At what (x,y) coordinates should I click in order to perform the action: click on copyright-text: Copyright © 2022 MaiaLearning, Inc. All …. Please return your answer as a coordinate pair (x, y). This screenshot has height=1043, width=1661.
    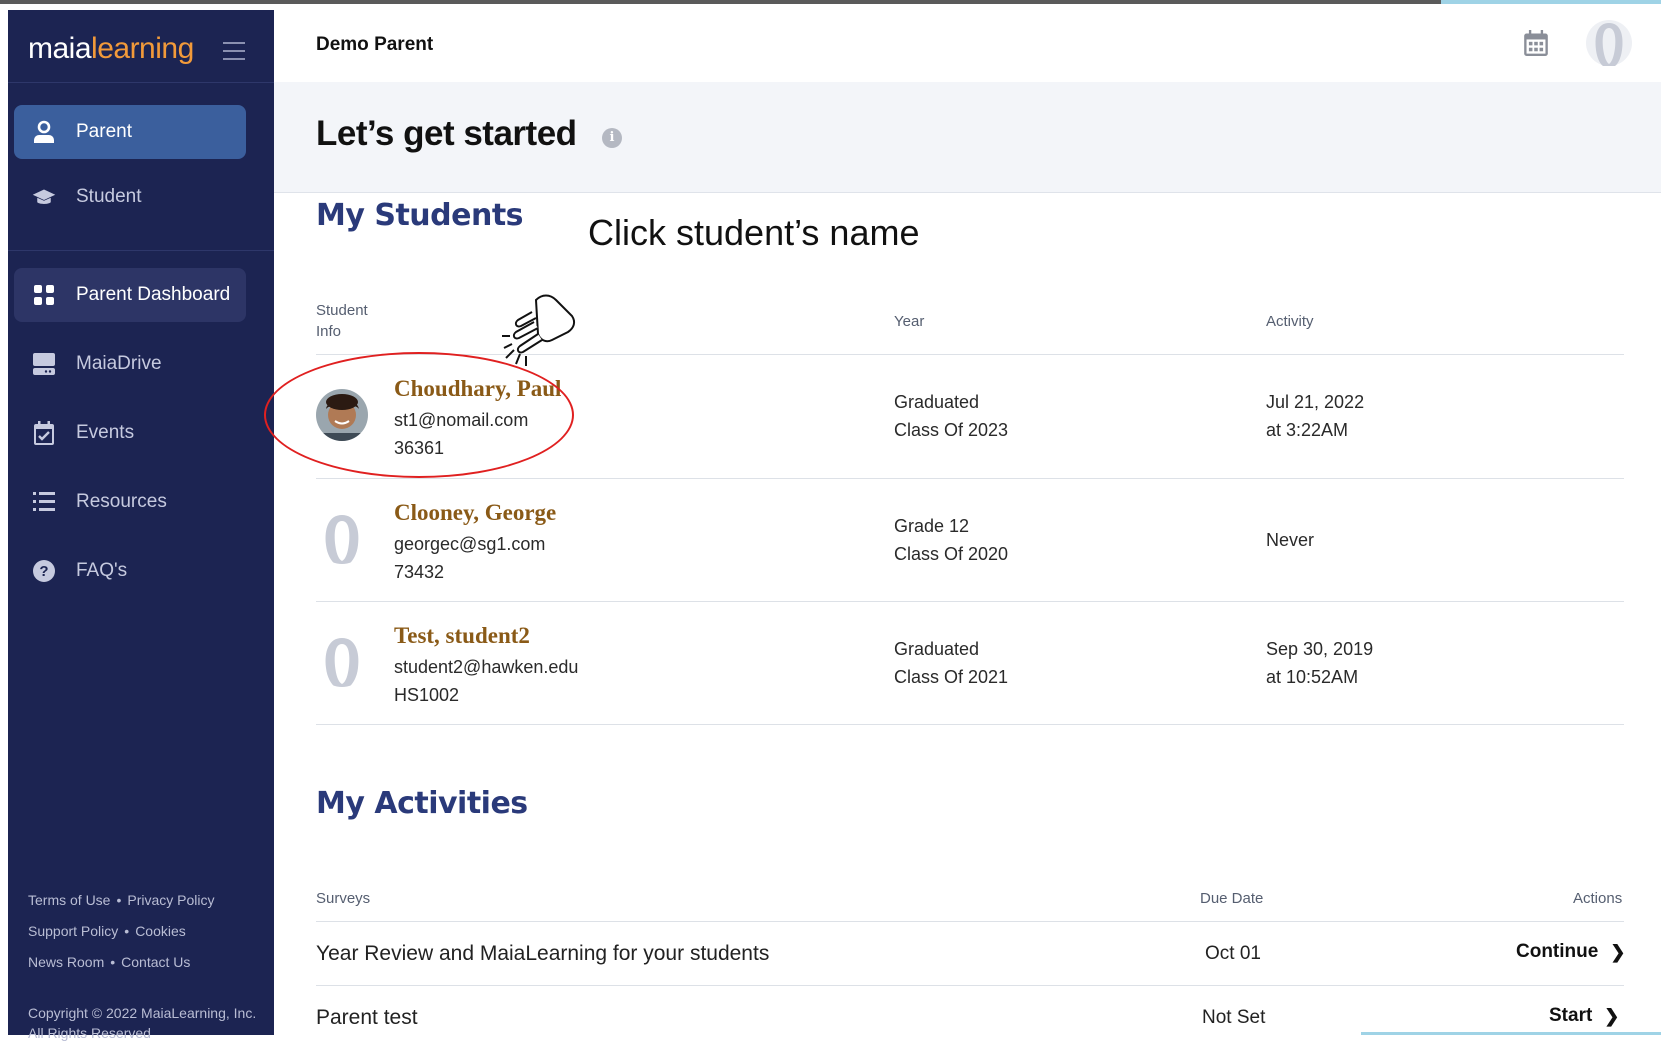
    Looking at the image, I should click on (142, 1023).